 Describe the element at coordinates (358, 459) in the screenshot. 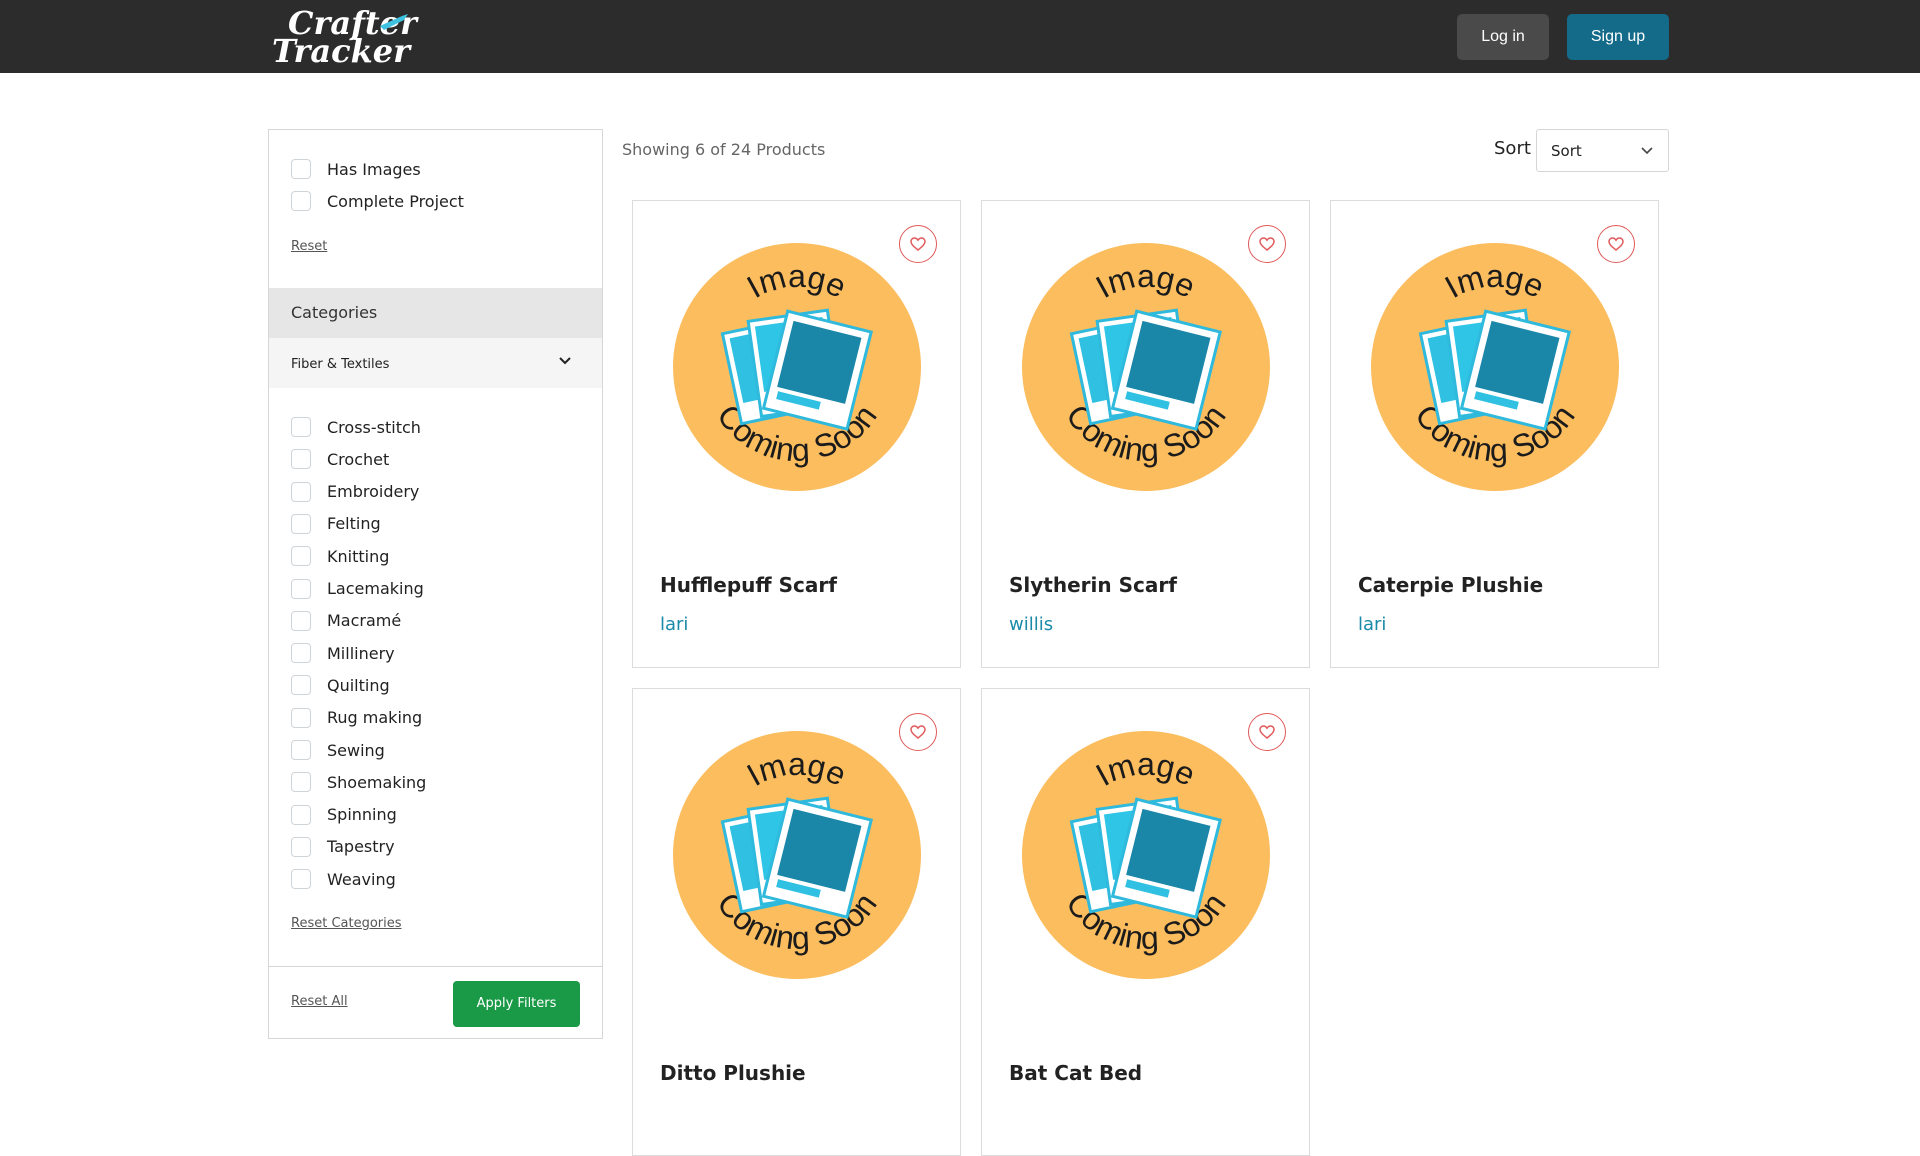

I see `category-label: Crochet` at that location.